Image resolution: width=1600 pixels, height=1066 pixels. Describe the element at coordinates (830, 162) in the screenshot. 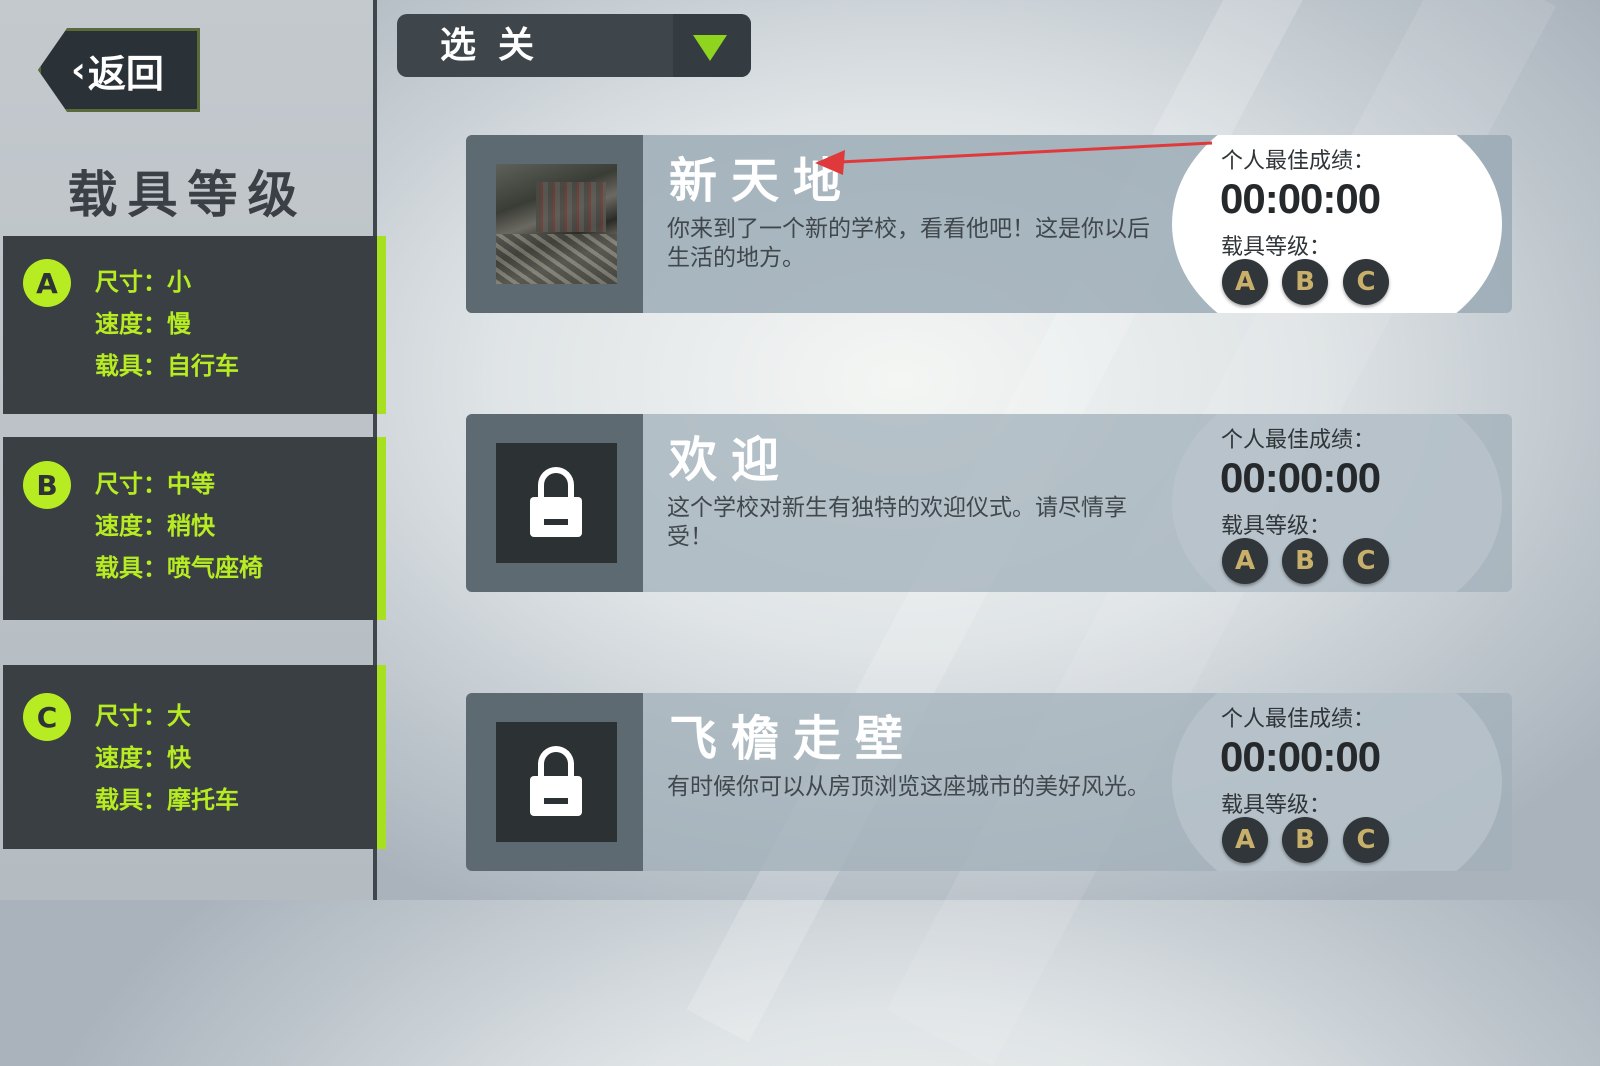

I see `annotation-arrow-head` at that location.